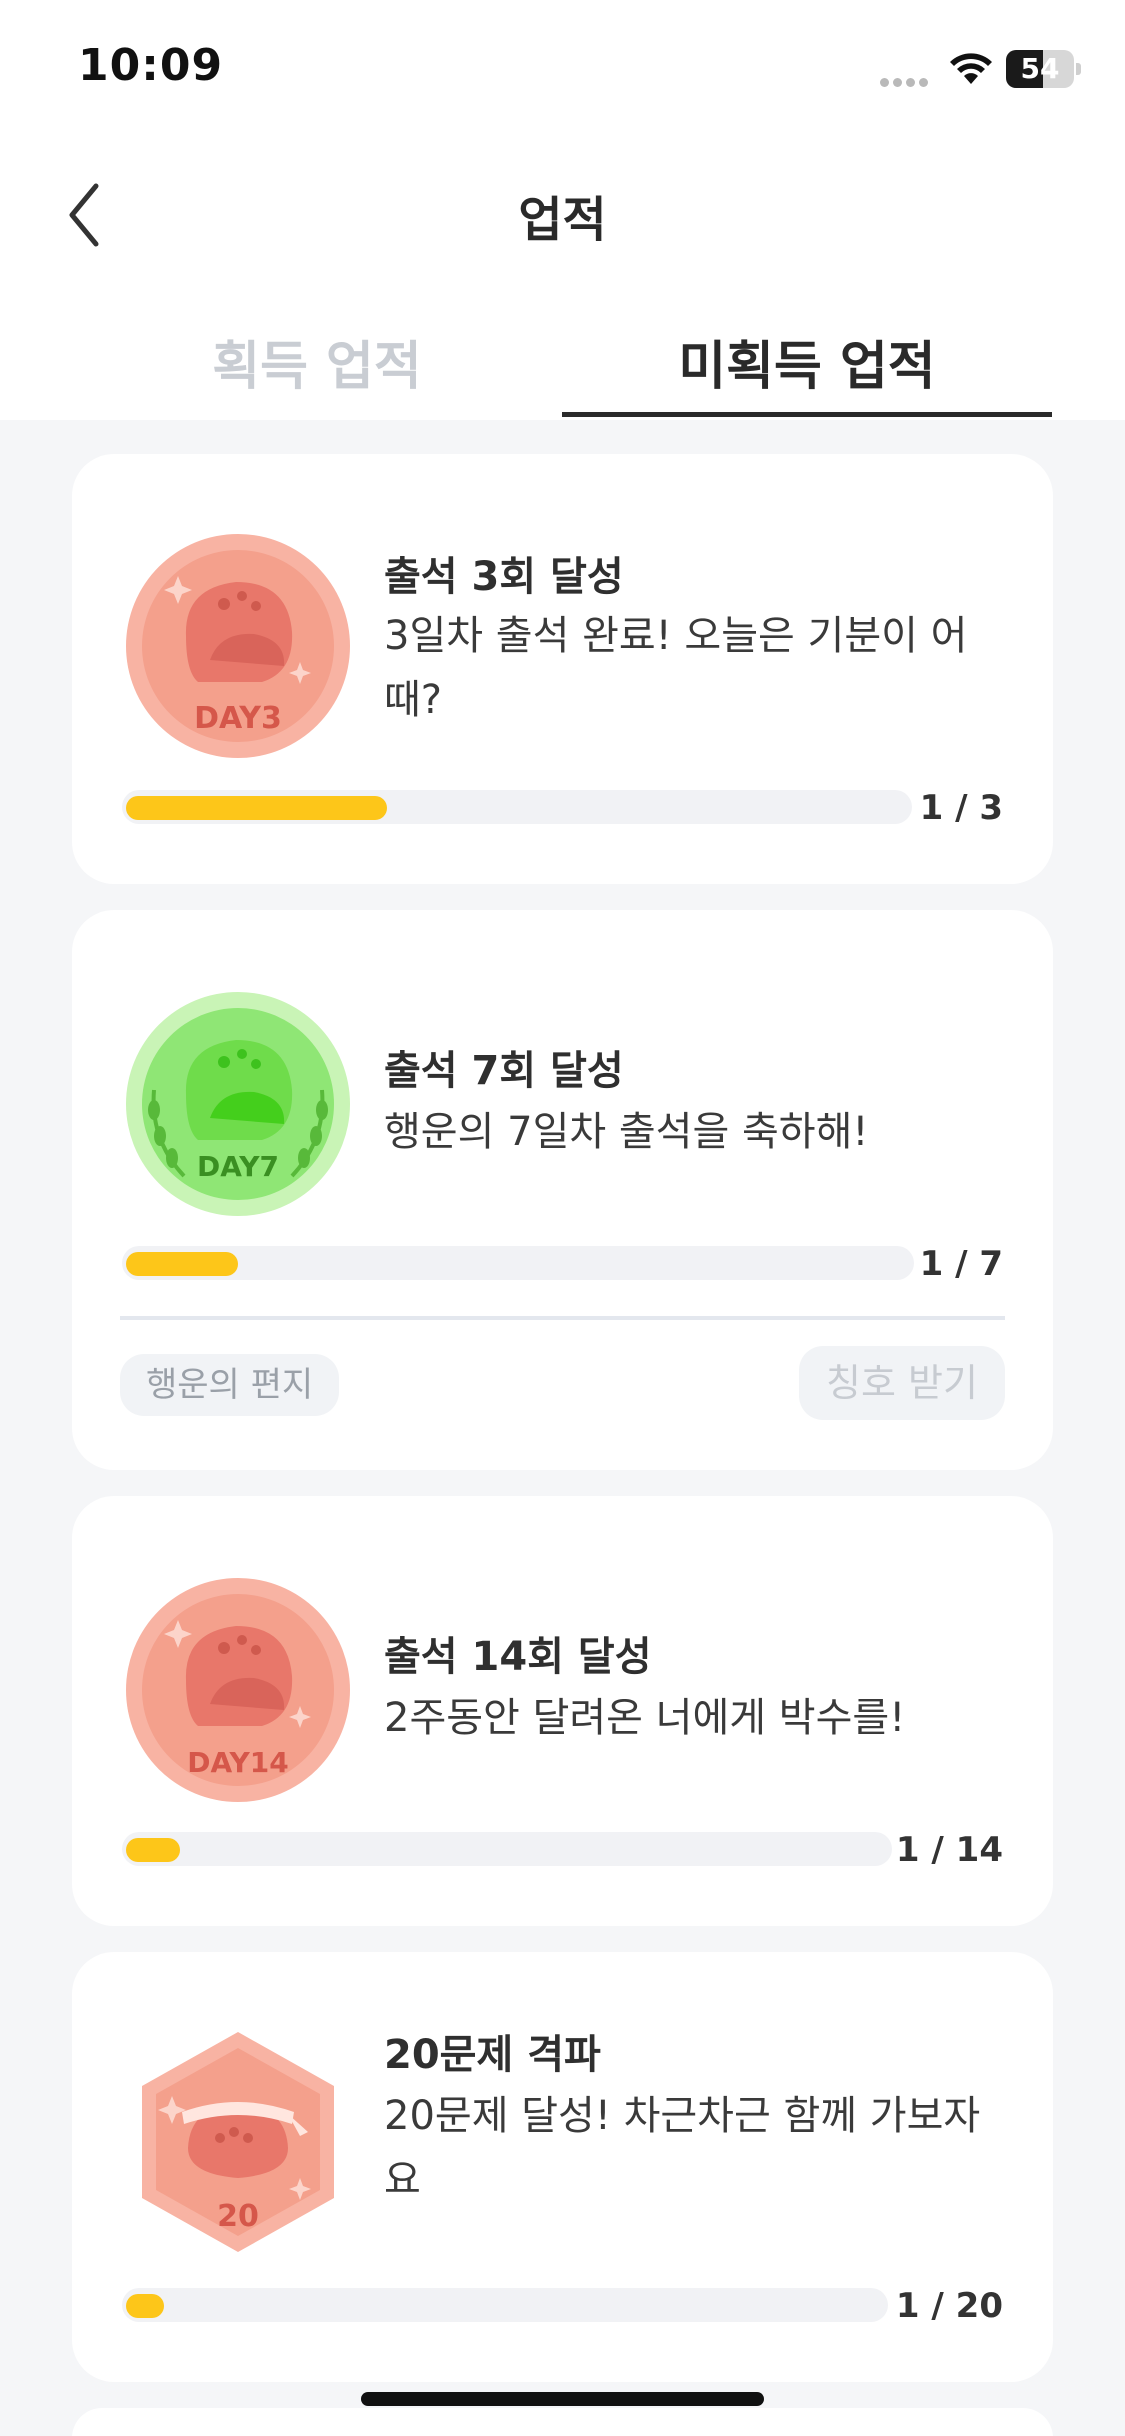 The image size is (1125, 2436). Describe the element at coordinates (237, 1762) in the screenshot. I see `badge-label: DAY14` at that location.